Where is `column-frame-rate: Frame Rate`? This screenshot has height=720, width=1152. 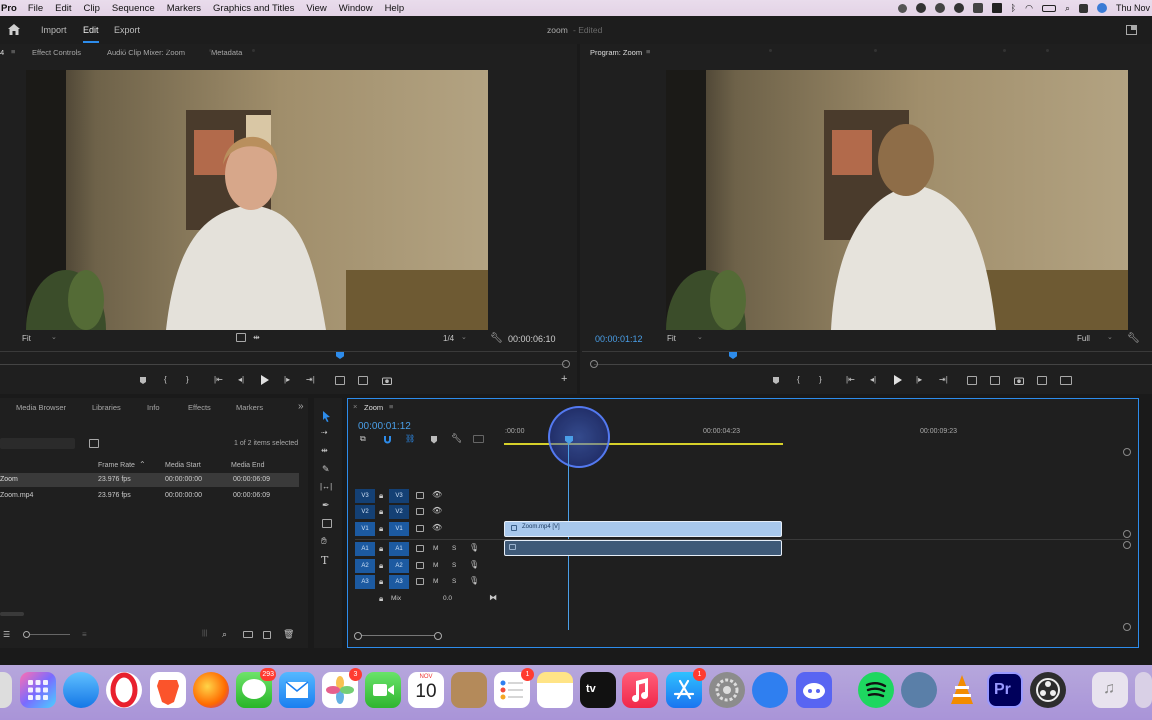
column-frame-rate: Frame Rate is located at coordinates (116, 465).